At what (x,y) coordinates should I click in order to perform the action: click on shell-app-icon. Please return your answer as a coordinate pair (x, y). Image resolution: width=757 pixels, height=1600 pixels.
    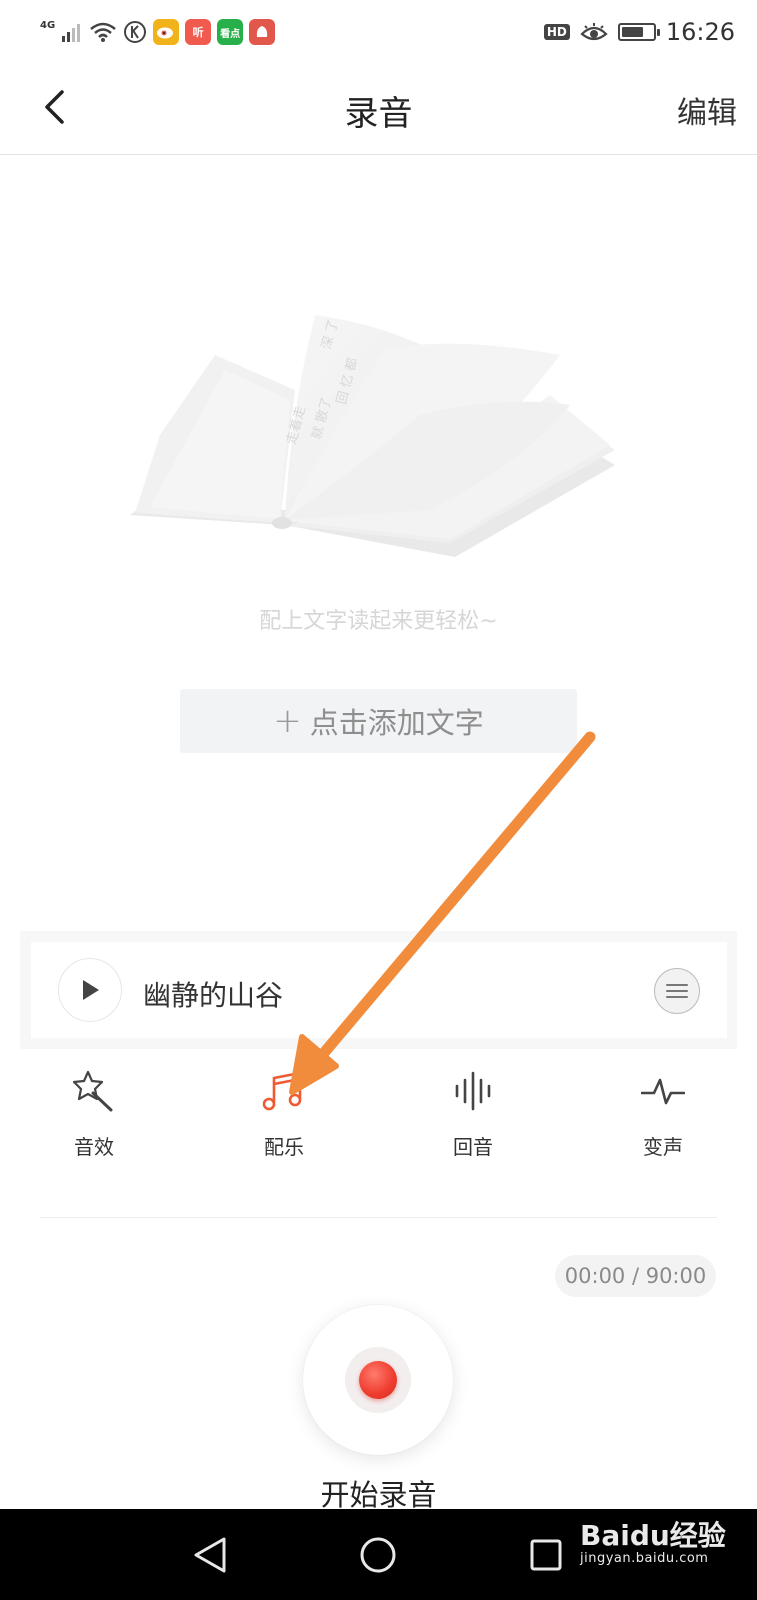
    Looking at the image, I should click on (262, 32).